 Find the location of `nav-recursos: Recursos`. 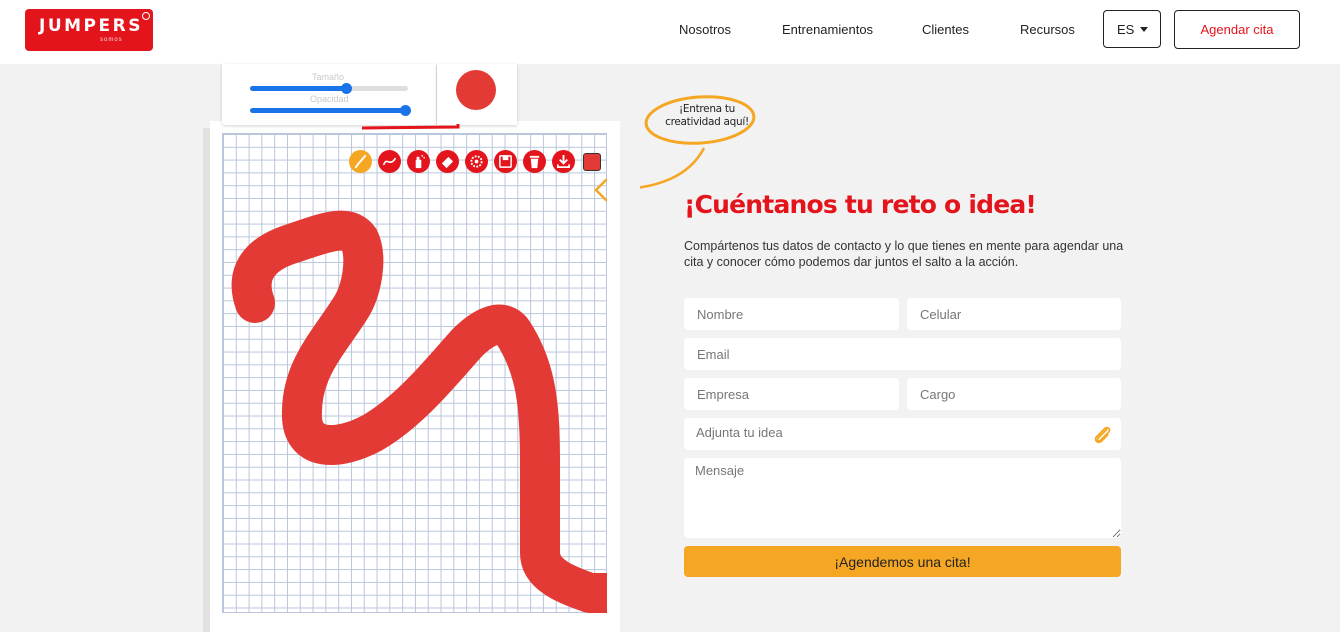

nav-recursos: Recursos is located at coordinates (1047, 29).